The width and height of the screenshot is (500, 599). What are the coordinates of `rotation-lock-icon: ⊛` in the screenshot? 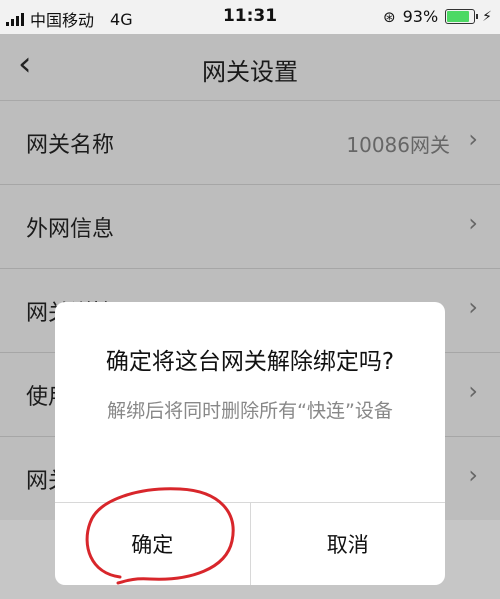 It's located at (389, 16).